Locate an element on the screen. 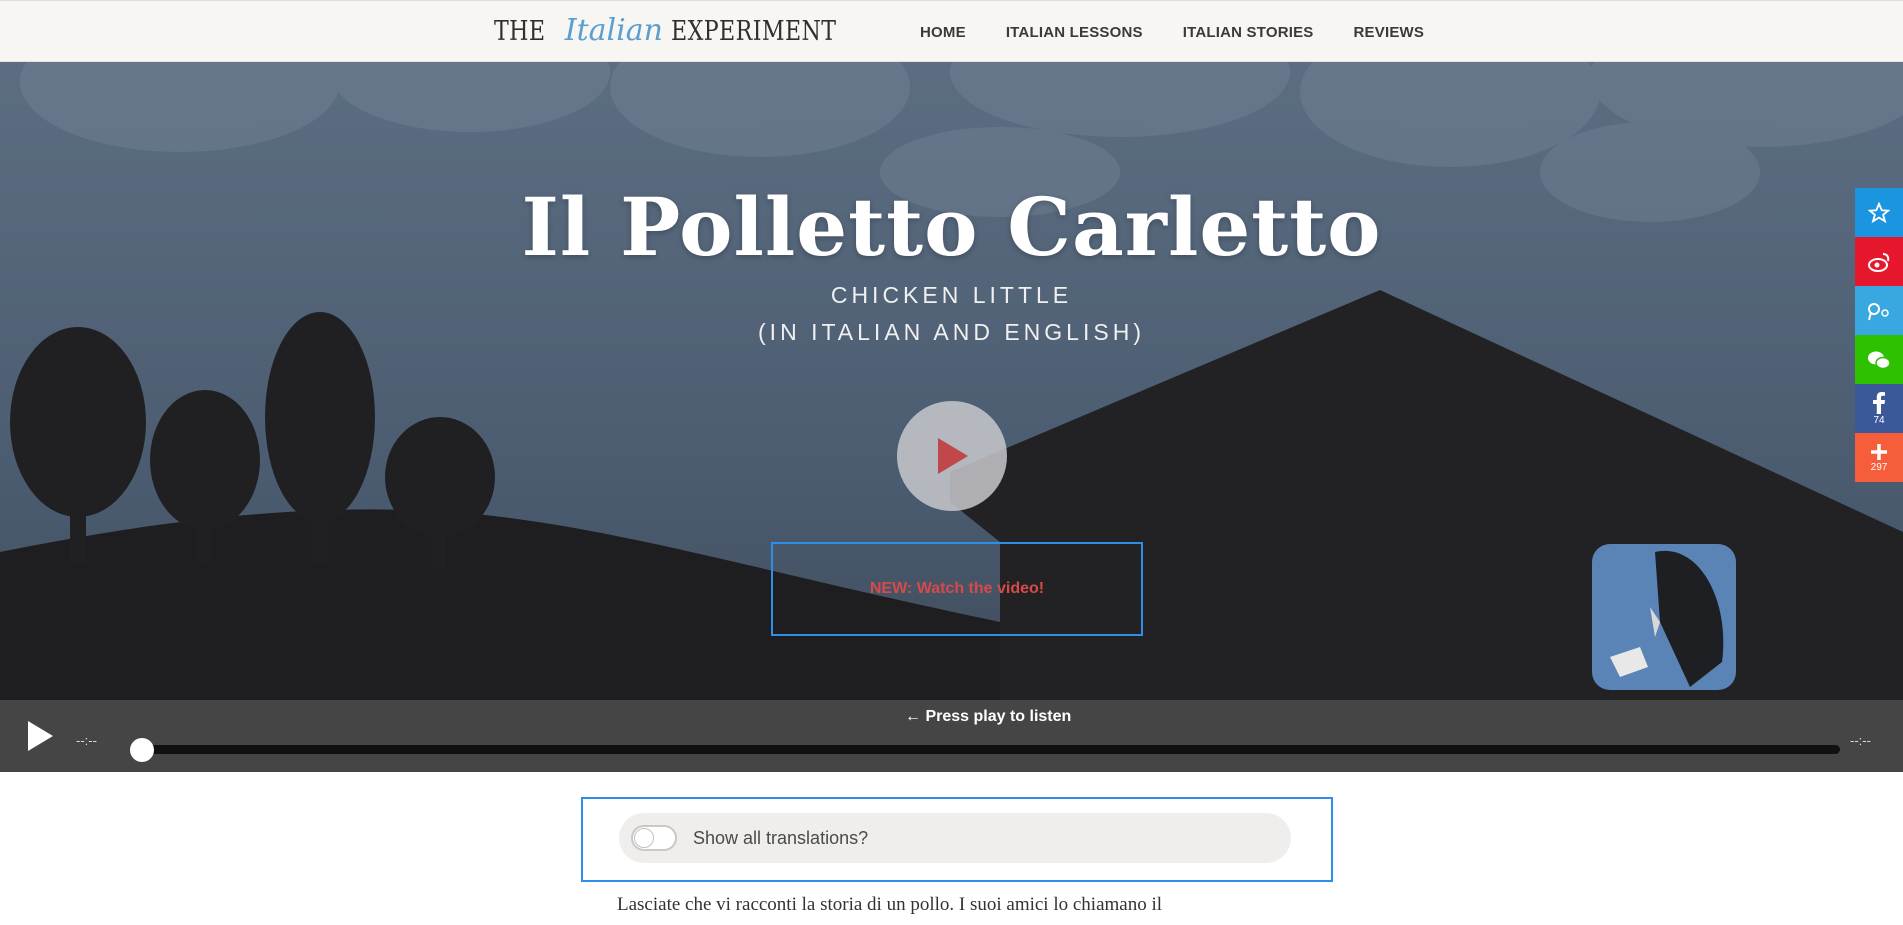 The width and height of the screenshot is (1903, 925). share-more-button: 297 is located at coordinates (1879, 457).